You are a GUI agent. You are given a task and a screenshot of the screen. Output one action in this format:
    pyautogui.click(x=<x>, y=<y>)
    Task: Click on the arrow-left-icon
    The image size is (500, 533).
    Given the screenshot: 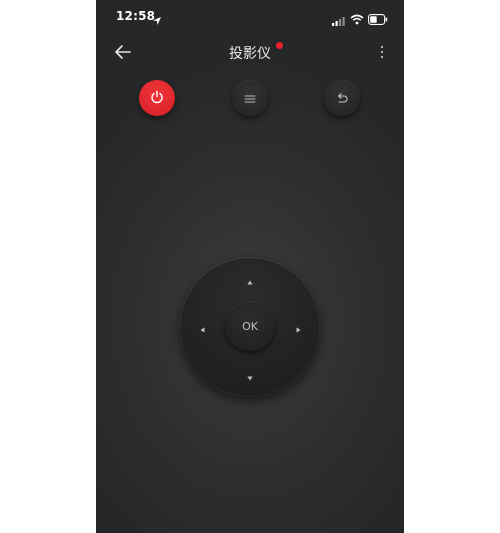 What is the action you would take?
    pyautogui.click(x=202, y=327)
    